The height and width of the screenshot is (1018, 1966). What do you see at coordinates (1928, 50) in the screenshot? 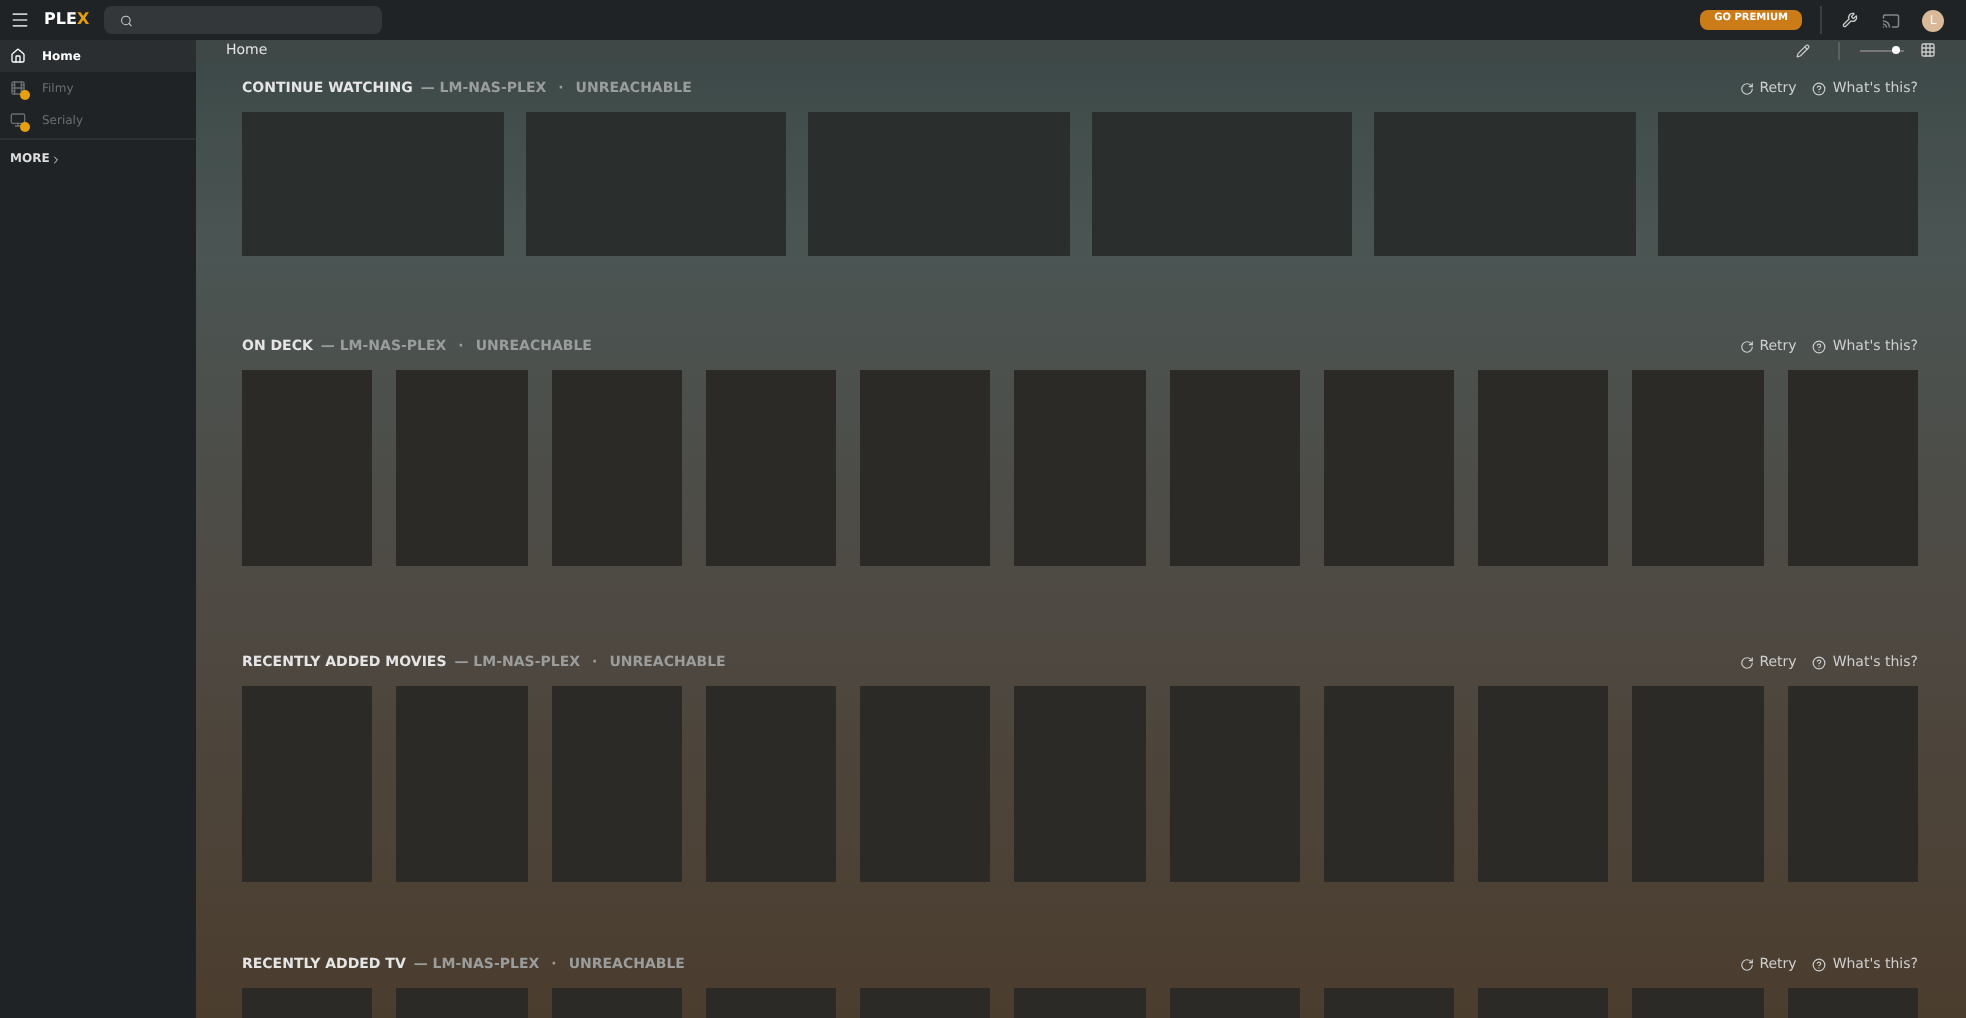
I see `grid-icon` at bounding box center [1928, 50].